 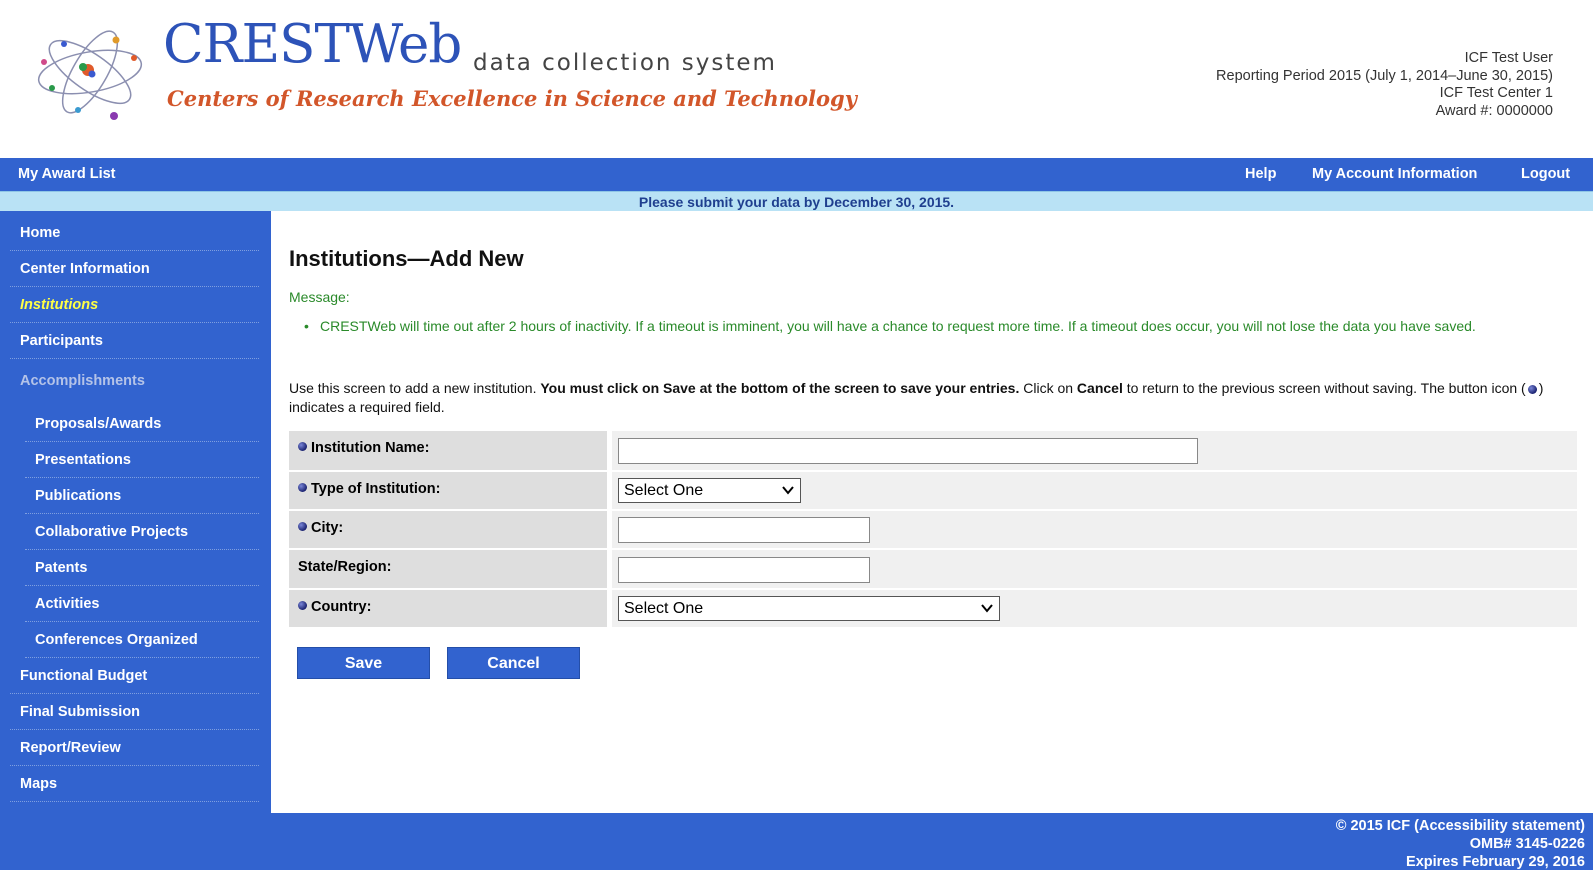 I want to click on label-text: Country:, so click(x=341, y=607).